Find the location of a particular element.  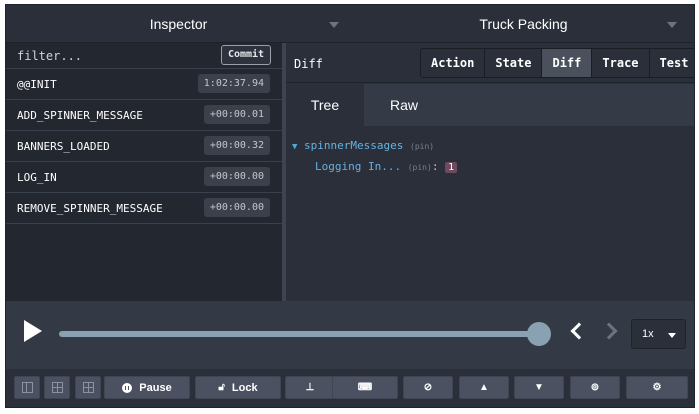

settings-button: ⚙ is located at coordinates (657, 387).